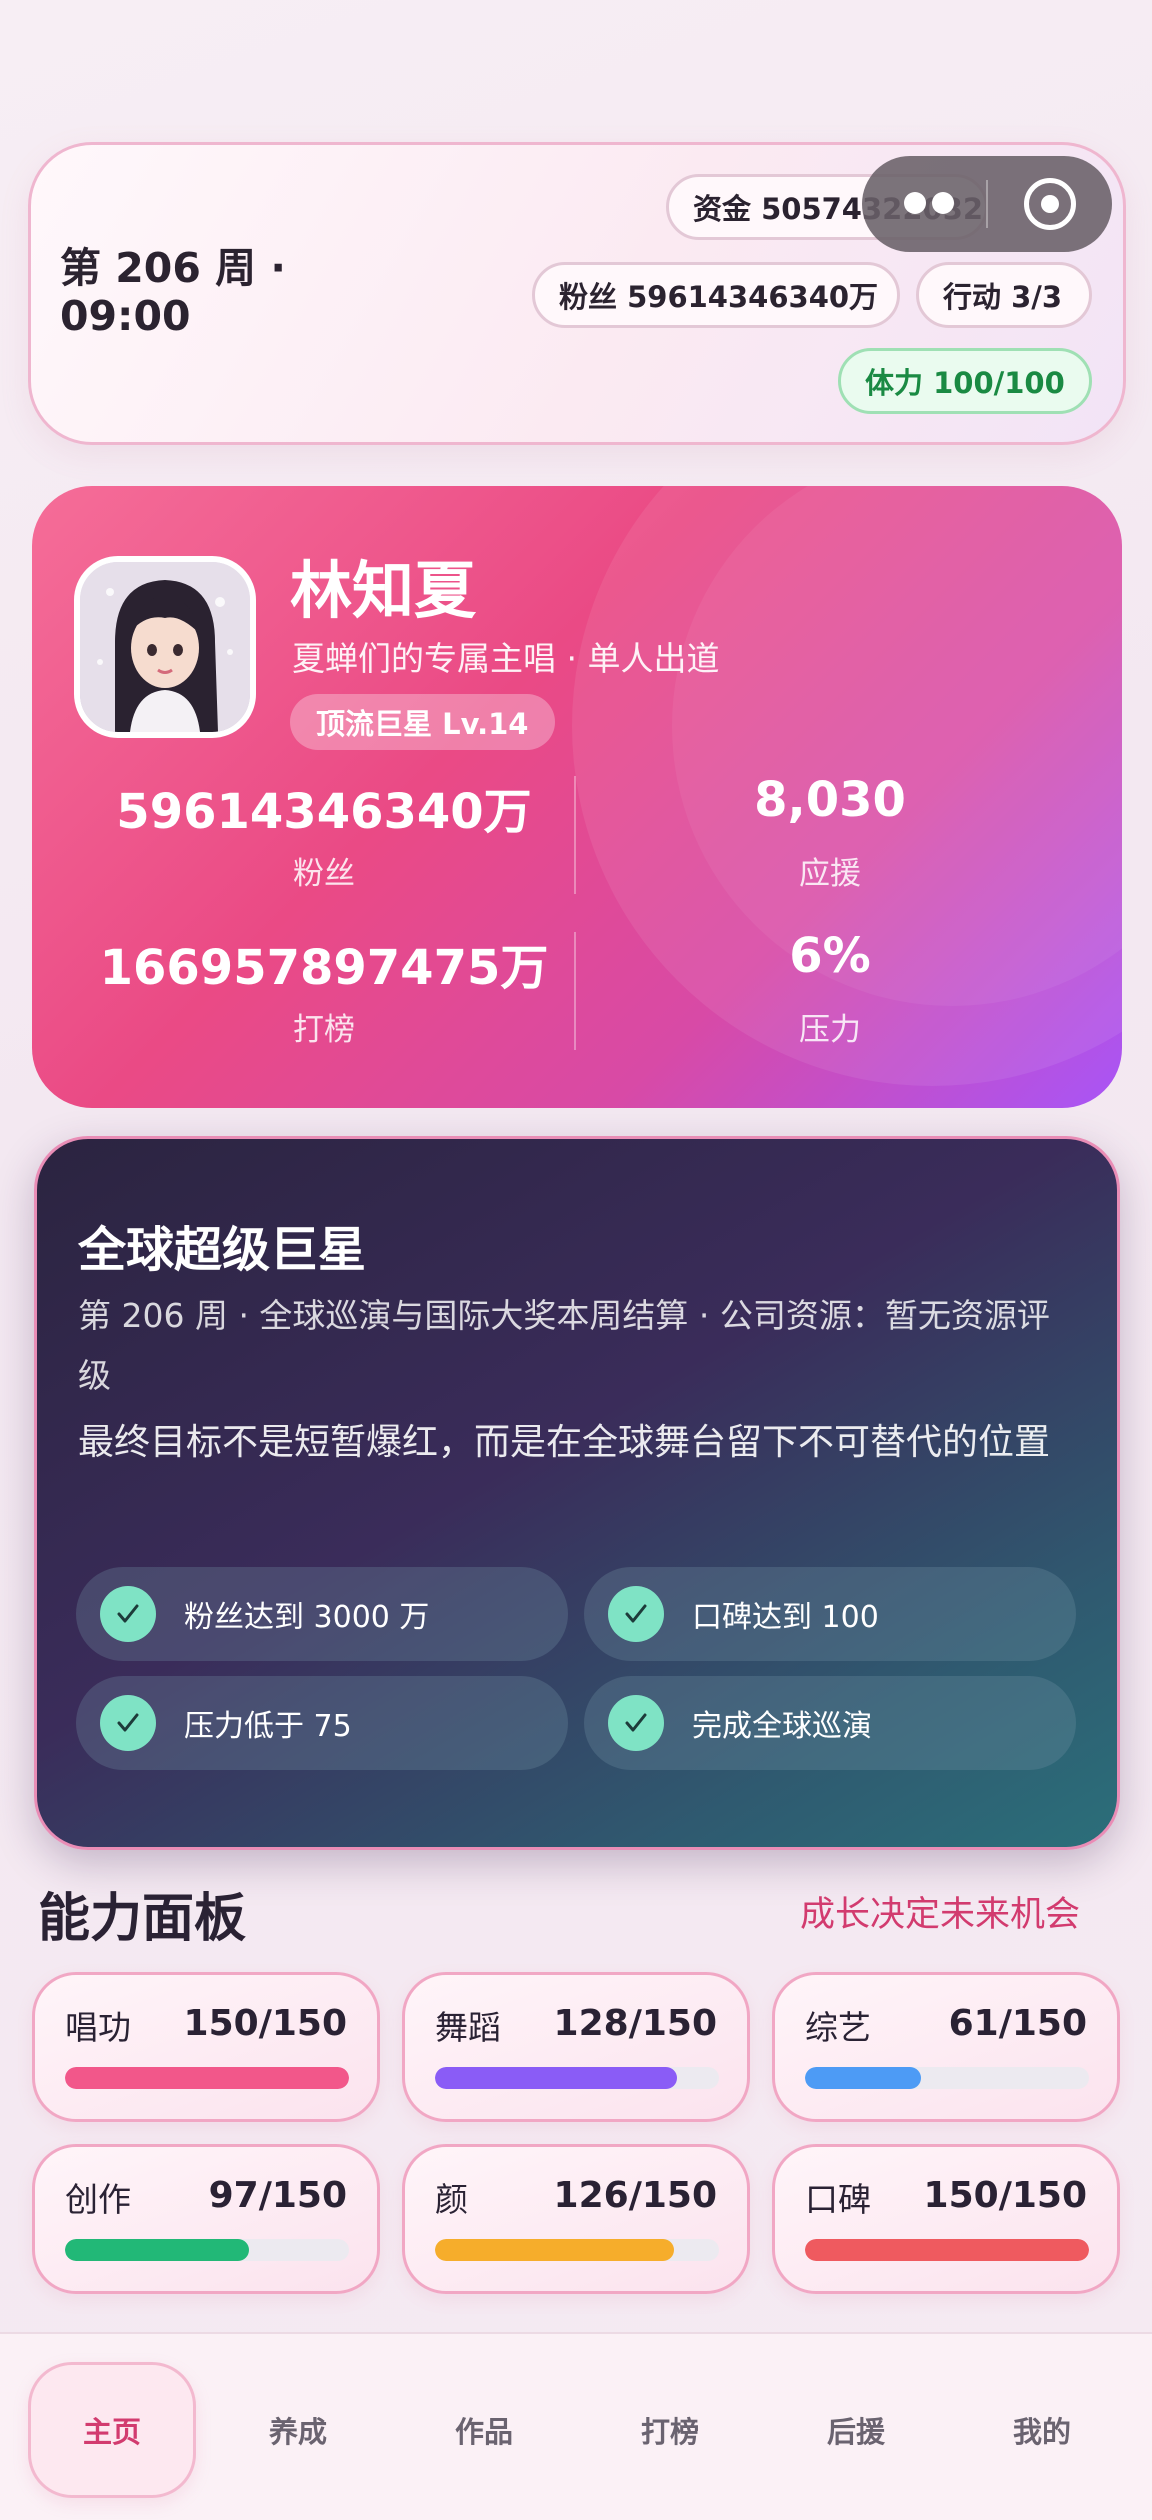 Image resolution: width=1152 pixels, height=2520 pixels. Describe the element at coordinates (324, 968) in the screenshot. I see `stat-chart-value: 166957897475万` at that location.